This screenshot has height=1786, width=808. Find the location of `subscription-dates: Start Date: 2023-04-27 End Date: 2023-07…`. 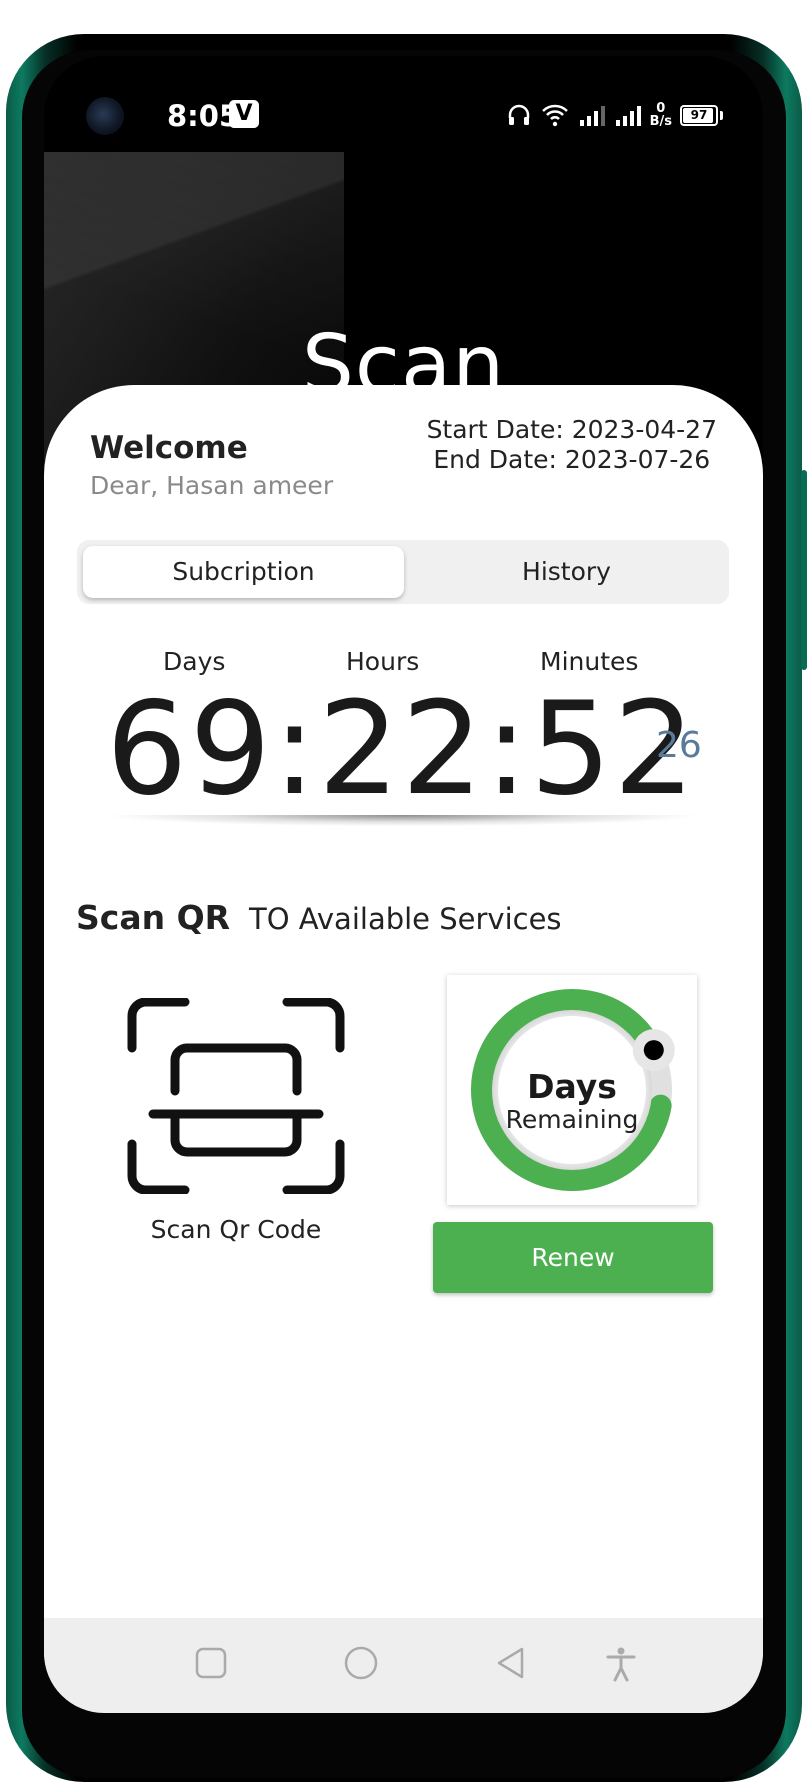

subscription-dates: Start Date: 2023-04-27 End Date: 2023-07… is located at coordinates (572, 445).